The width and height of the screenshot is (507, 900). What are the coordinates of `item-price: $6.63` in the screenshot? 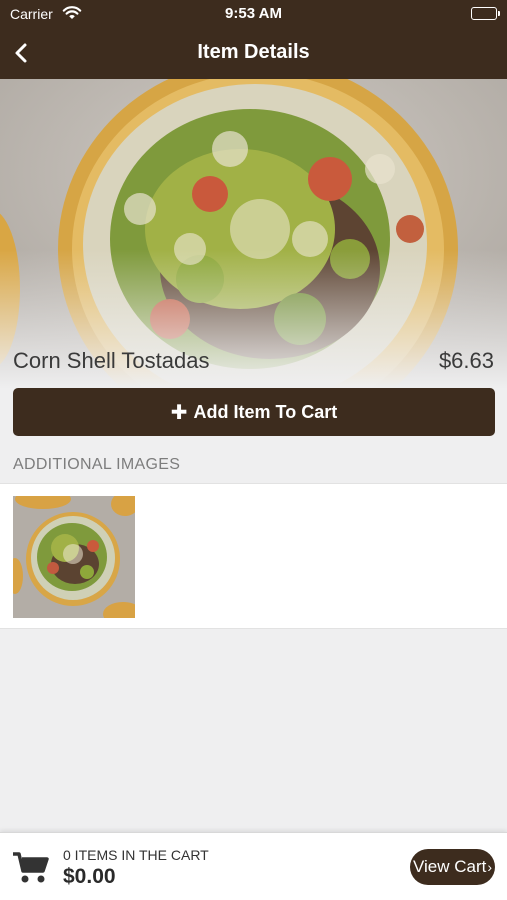 It's located at (466, 360).